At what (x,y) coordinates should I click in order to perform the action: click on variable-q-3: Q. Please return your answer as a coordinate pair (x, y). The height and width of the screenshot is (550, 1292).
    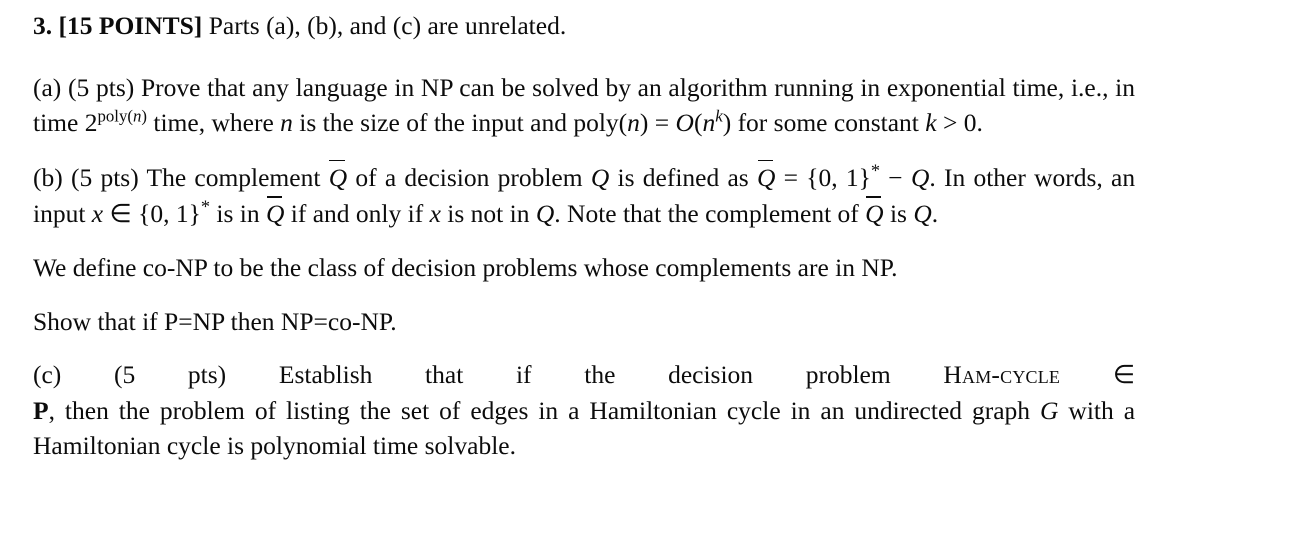
    Looking at the image, I should click on (545, 214).